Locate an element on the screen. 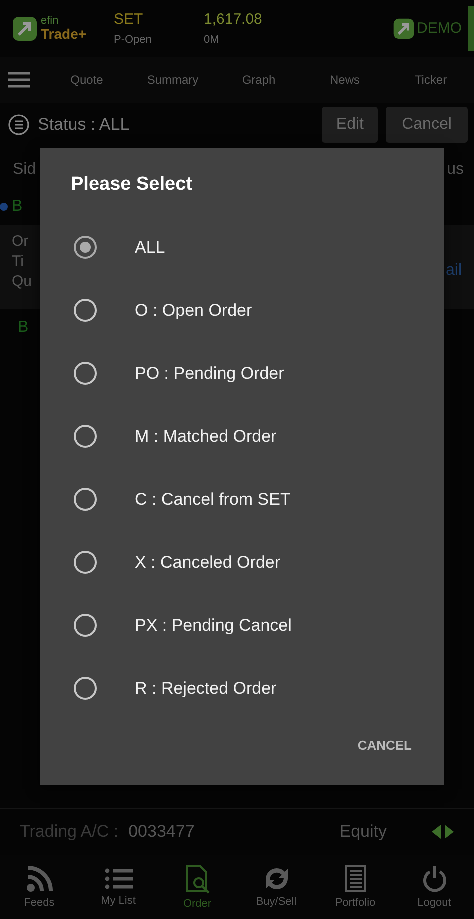 This screenshot has height=919, width=474. demo-label: DEMO is located at coordinates (439, 28).